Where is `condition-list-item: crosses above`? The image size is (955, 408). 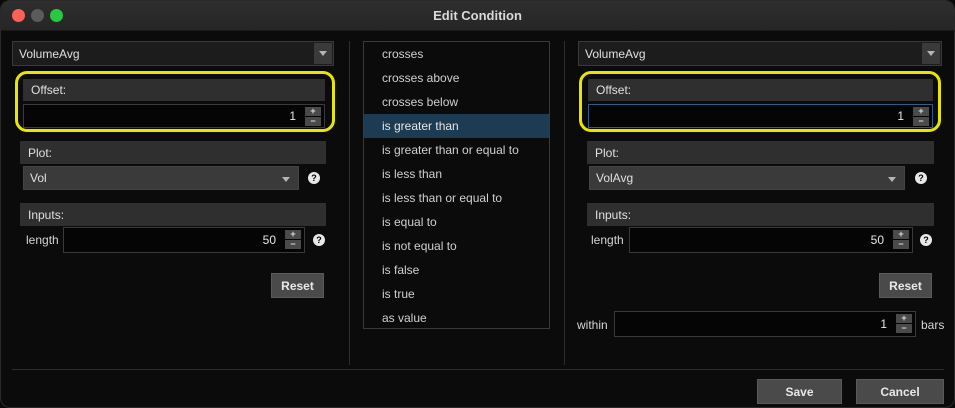 condition-list-item: crosses above is located at coordinates (456, 78).